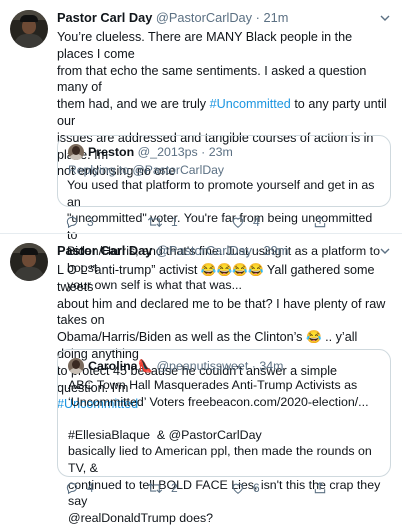 The height and width of the screenshot is (526, 402). Describe the element at coordinates (79, 222) in the screenshot. I see `reply-button: 3` at that location.